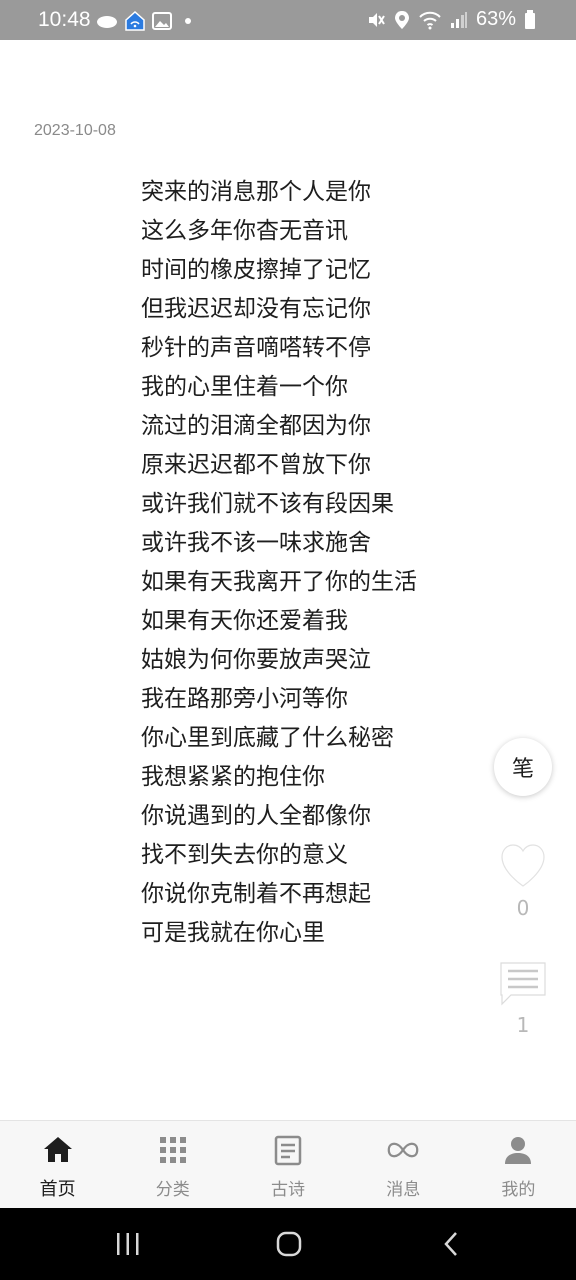  What do you see at coordinates (523, 984) in the screenshot?
I see `comment-icon` at bounding box center [523, 984].